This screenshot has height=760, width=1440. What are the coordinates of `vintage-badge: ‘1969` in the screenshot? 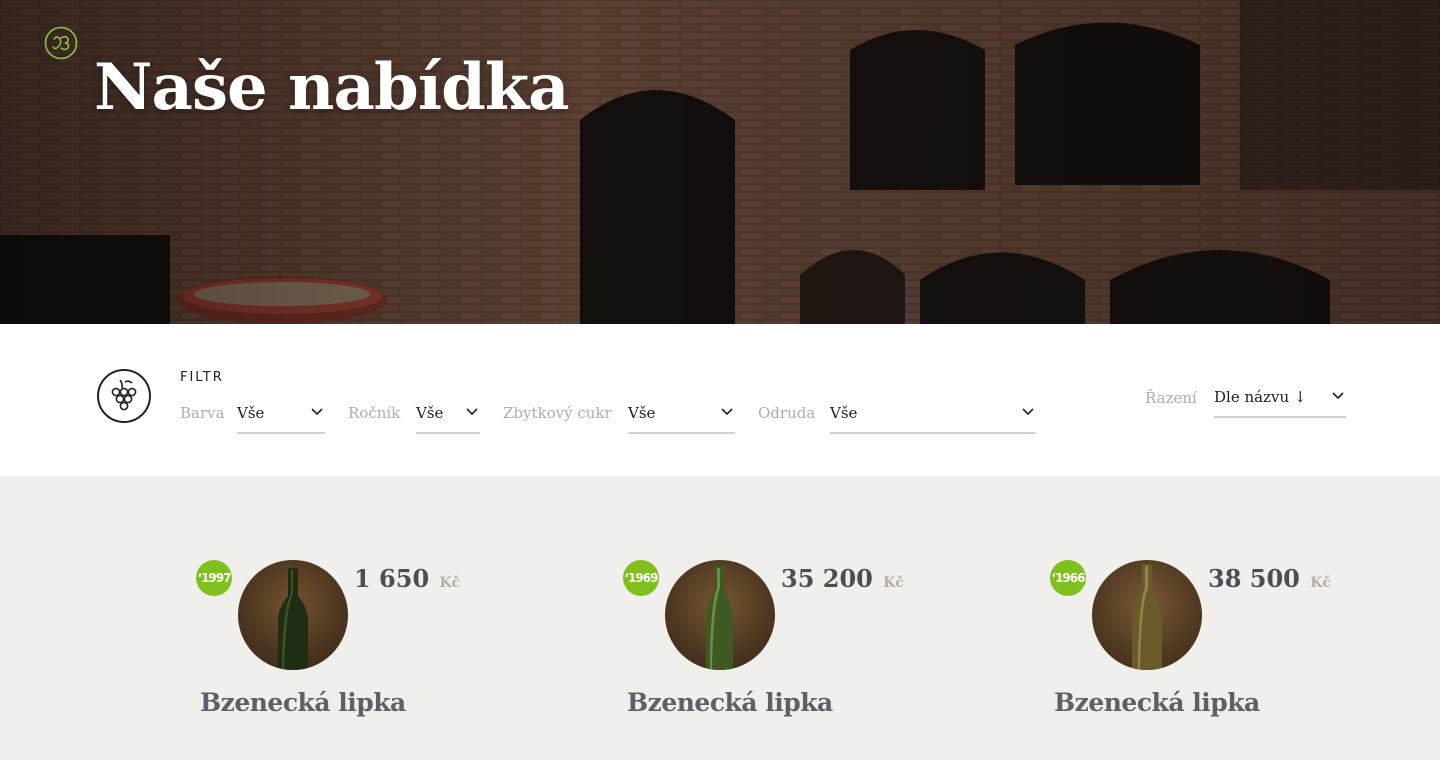 It's located at (641, 578).